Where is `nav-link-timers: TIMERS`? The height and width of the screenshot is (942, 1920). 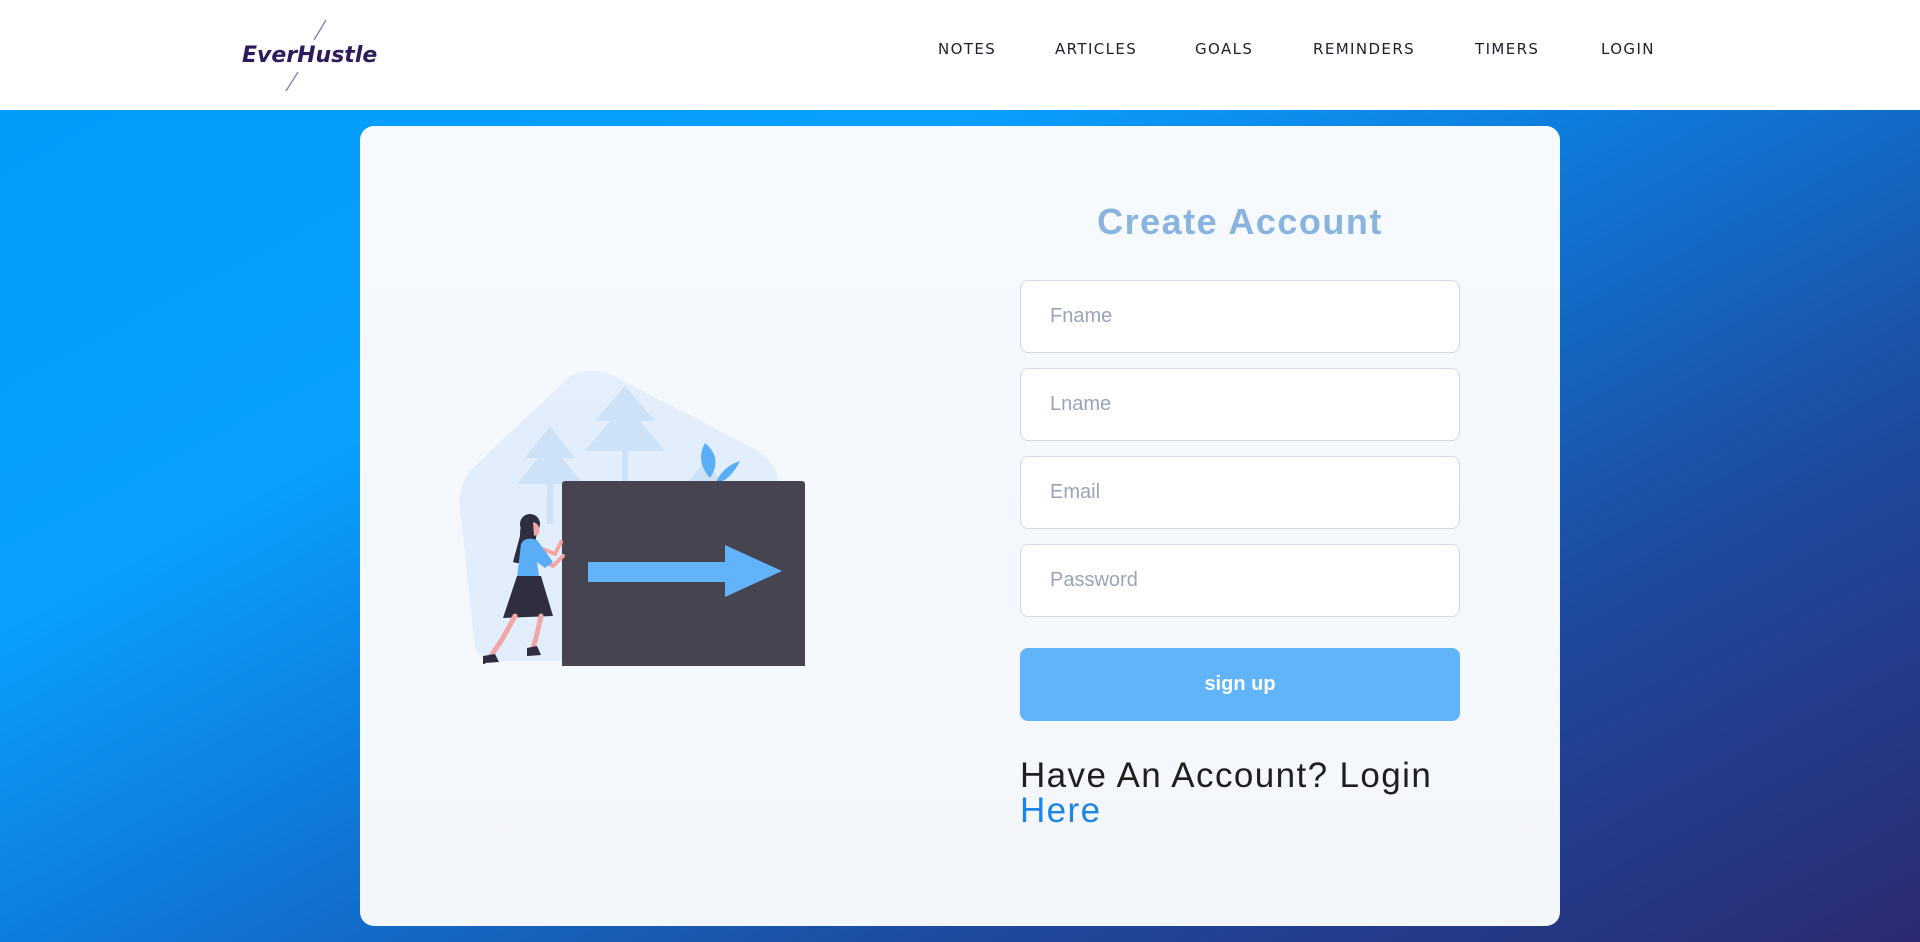 nav-link-timers: TIMERS is located at coordinates (1507, 49).